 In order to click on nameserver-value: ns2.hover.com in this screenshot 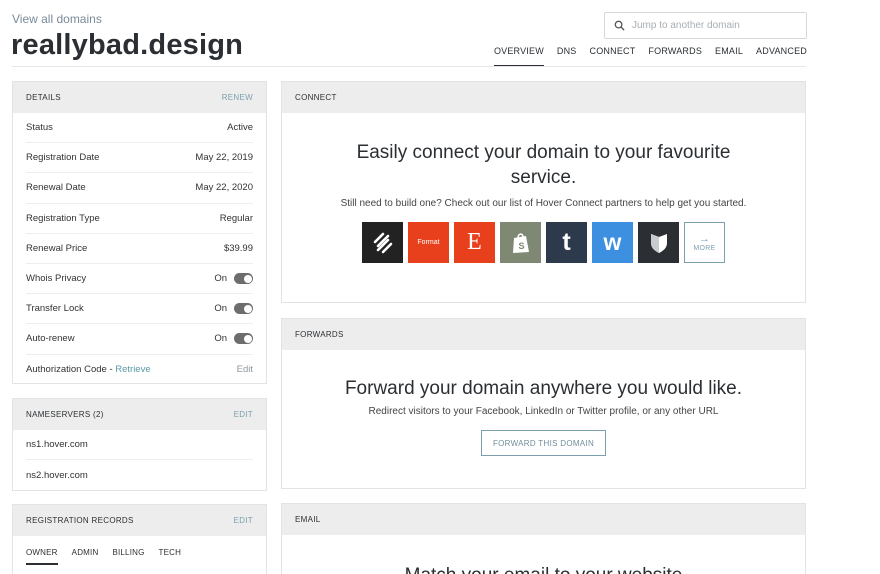, I will do `click(57, 475)`.